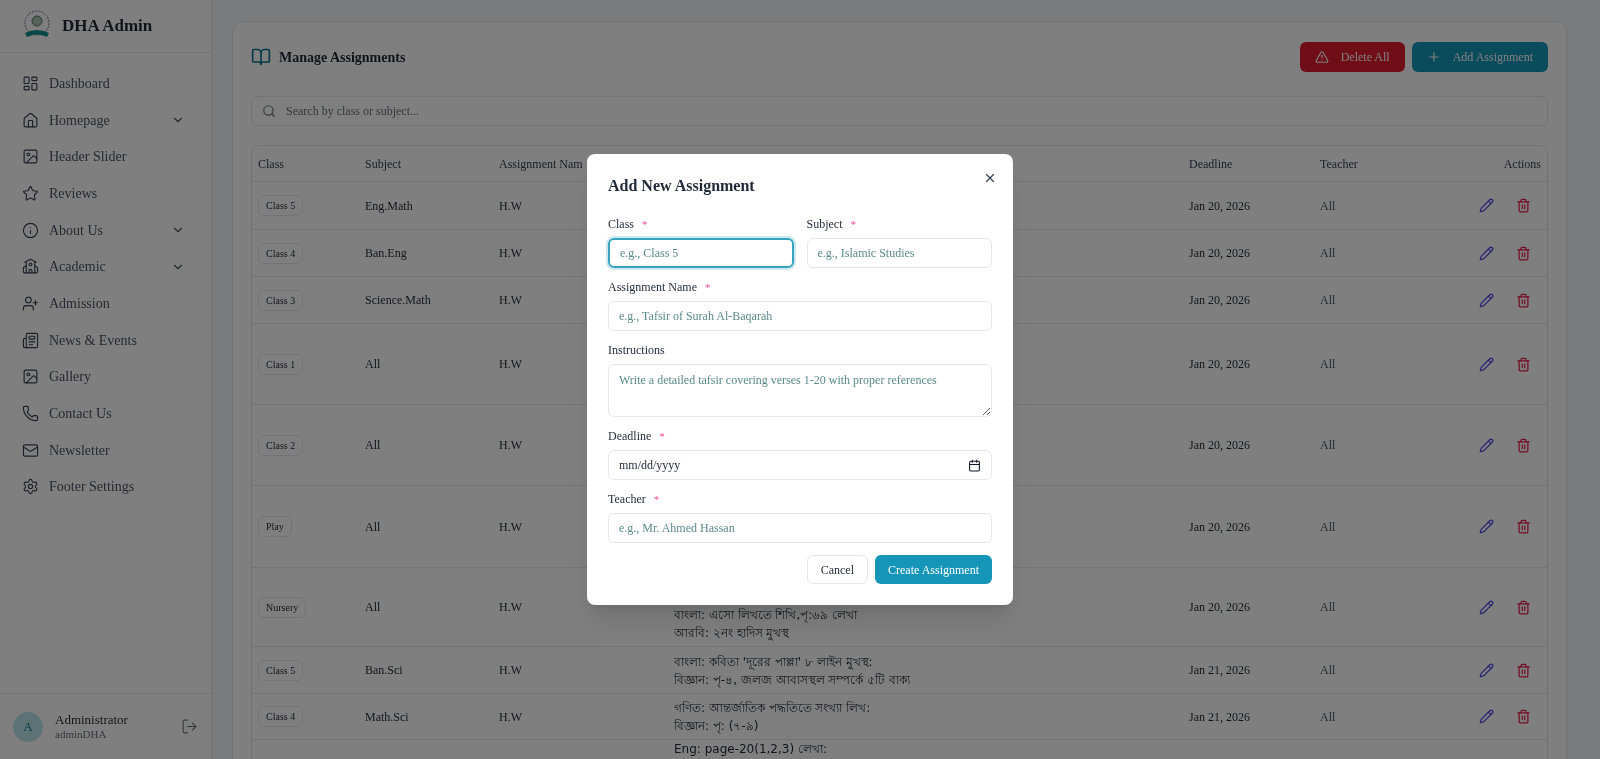 This screenshot has width=1600, height=759. Describe the element at coordinates (383, 164) in the screenshot. I see `column-header: Subject` at that location.